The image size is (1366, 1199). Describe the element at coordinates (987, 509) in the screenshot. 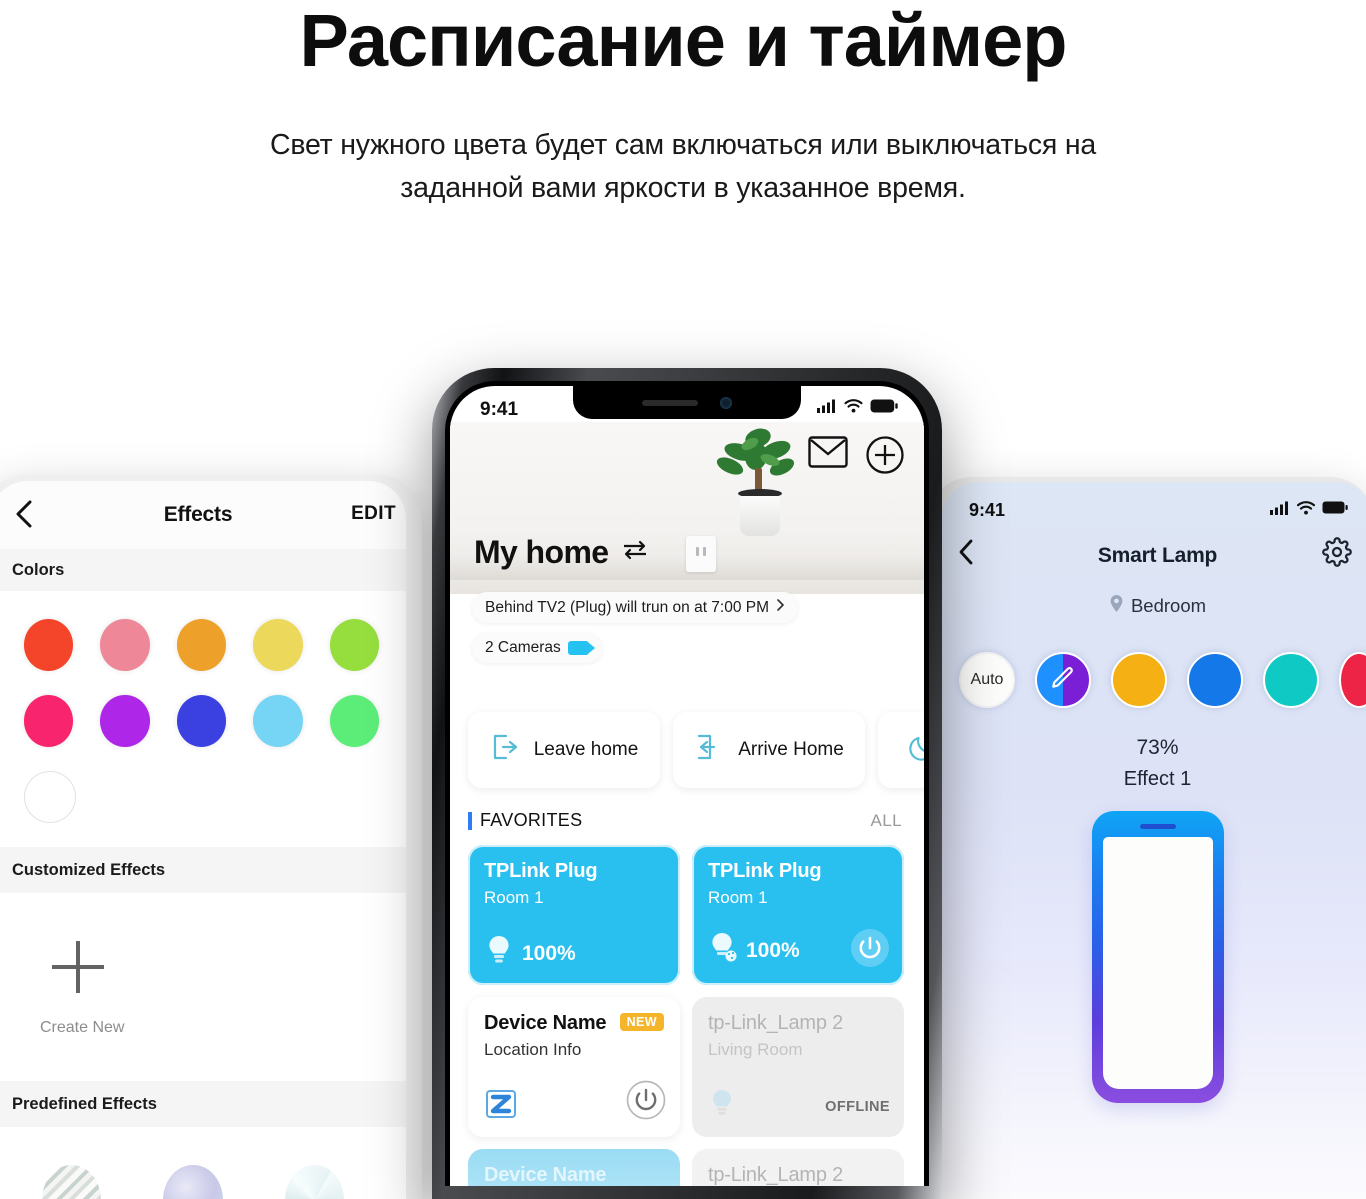

I see `status-time: 9:41` at that location.